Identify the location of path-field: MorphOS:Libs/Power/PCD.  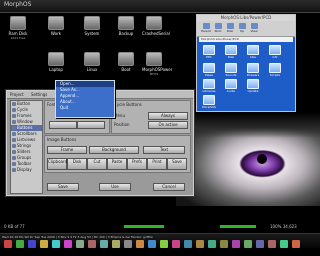
(246, 39).